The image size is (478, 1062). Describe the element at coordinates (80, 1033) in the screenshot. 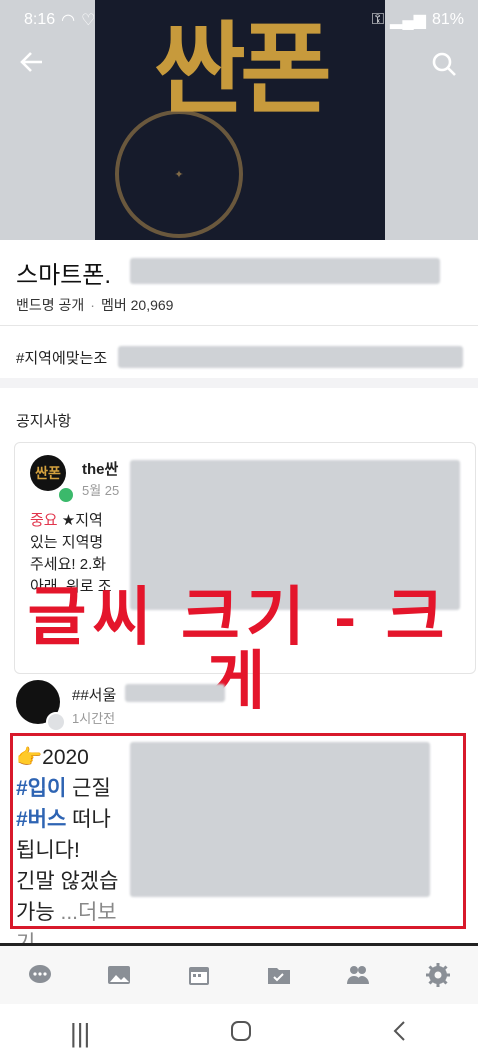

I see `recent-apps-icon: |||` at that location.